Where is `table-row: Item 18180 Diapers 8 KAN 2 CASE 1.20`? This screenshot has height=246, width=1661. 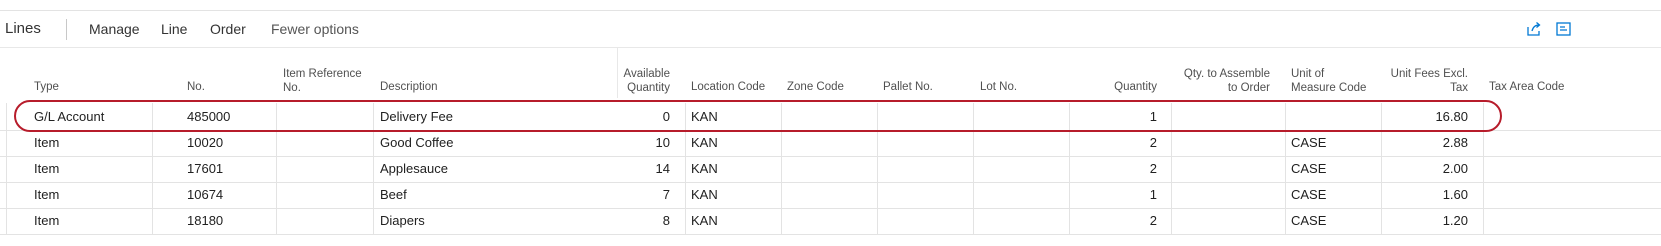
table-row: Item 18180 Diapers 8 KAN 2 CASE 1.20 is located at coordinates (830, 221).